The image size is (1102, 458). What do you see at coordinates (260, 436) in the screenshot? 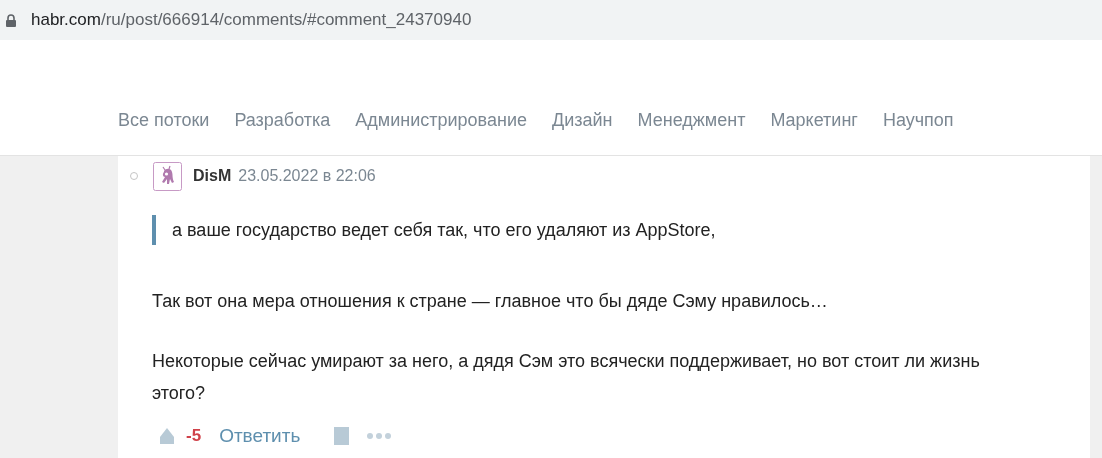
I see `reply-link: Ответить` at bounding box center [260, 436].